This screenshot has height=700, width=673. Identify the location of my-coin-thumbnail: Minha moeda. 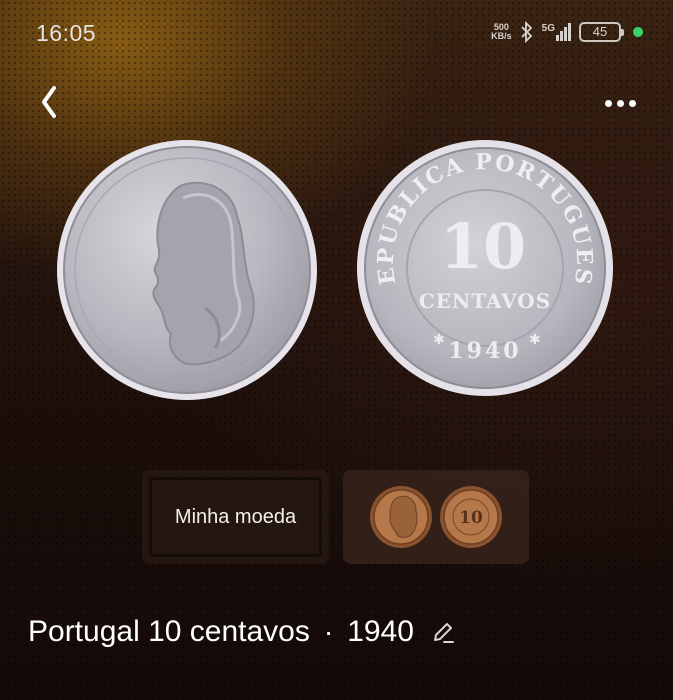
(235, 517).